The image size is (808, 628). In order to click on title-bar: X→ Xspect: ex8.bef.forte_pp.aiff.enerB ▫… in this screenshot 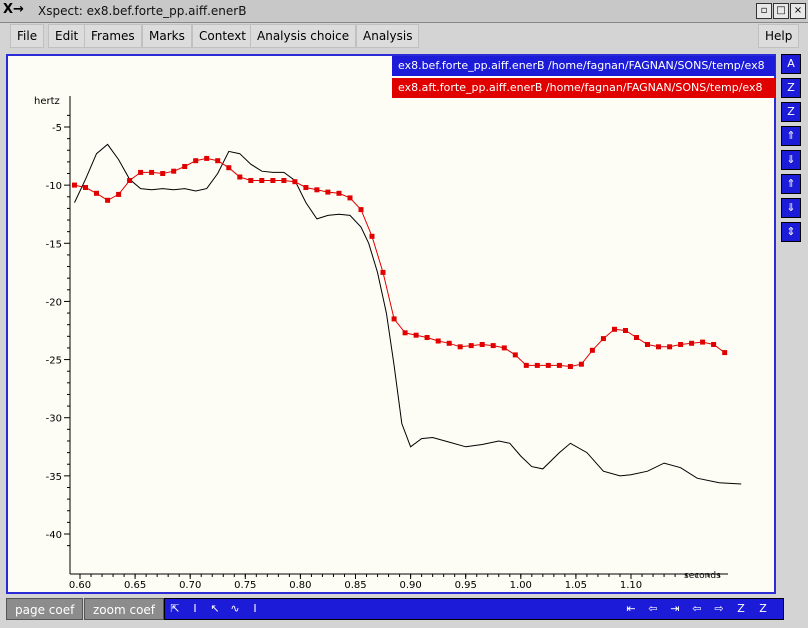, I will do `click(404, 11)`.